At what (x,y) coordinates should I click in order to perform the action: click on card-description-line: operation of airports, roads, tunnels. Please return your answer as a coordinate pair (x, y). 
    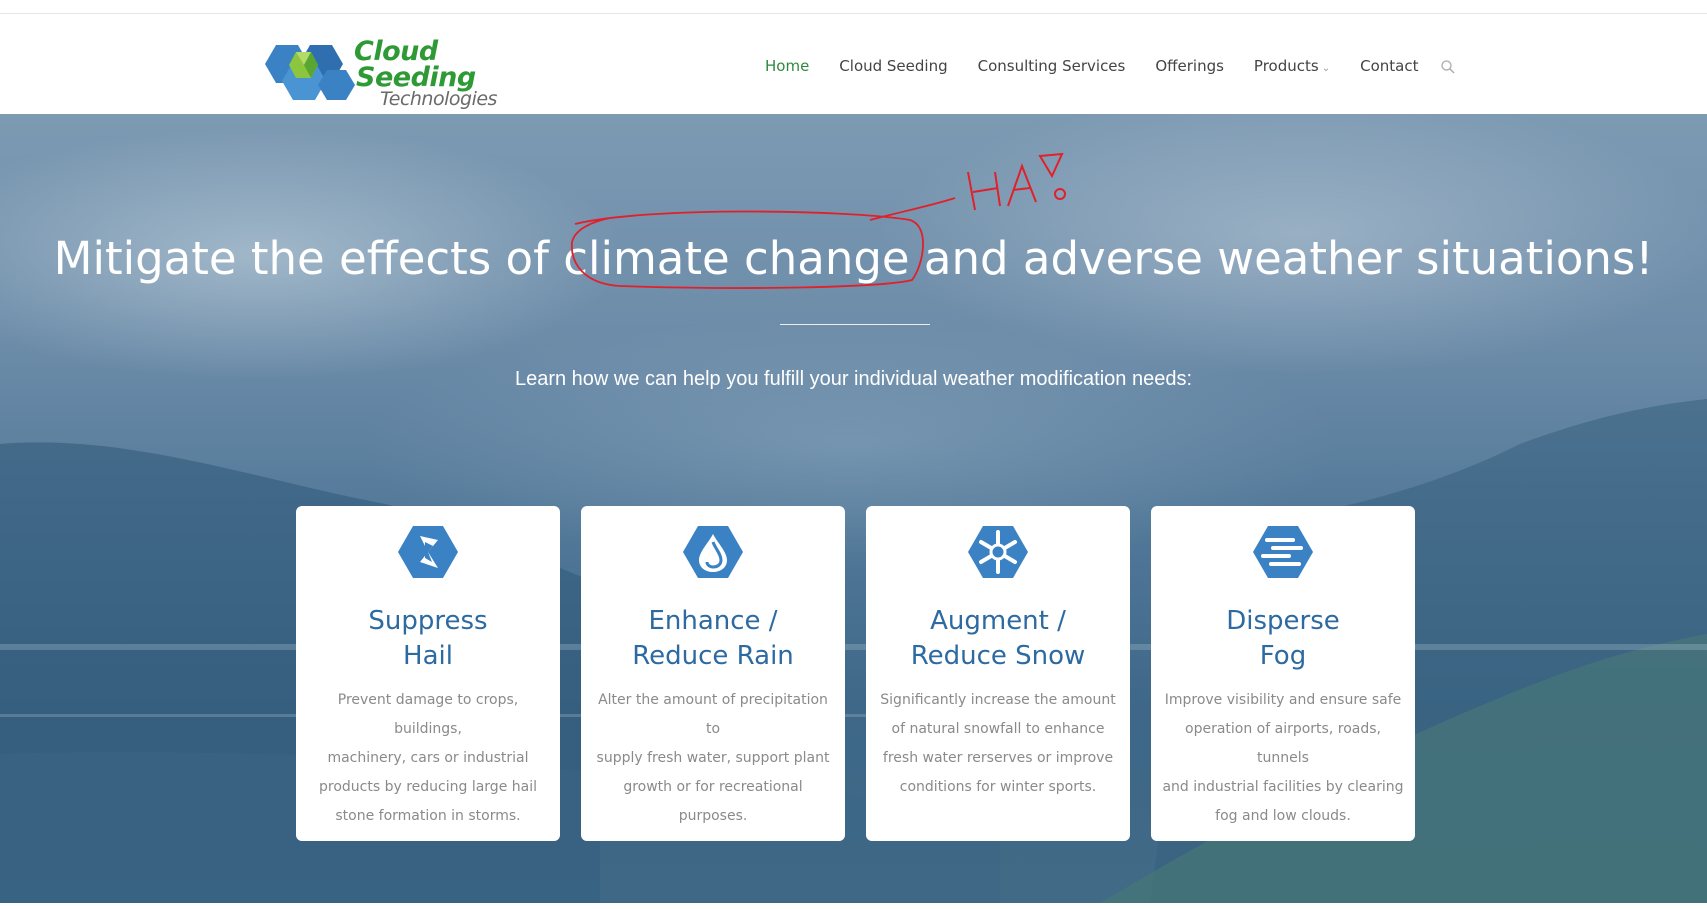
    Looking at the image, I should click on (1283, 743).